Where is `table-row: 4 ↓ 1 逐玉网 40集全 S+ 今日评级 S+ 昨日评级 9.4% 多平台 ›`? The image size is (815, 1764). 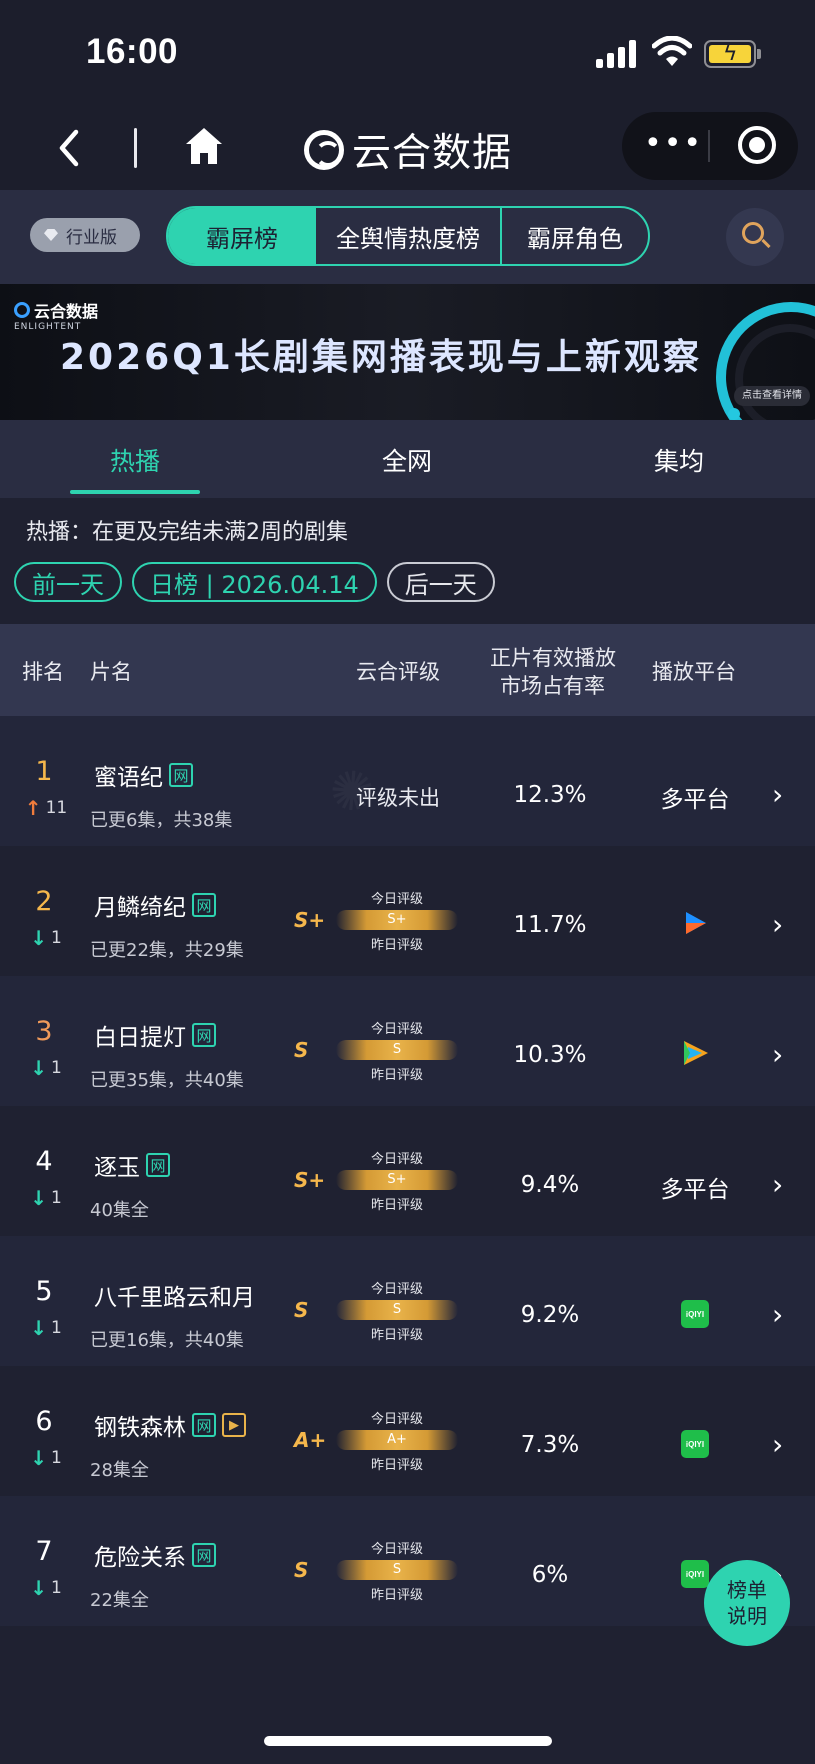
table-row: 4 ↓ 1 逐玉网 40集全 S+ 今日评级 S+ 昨日评级 9.4% 多平台 › is located at coordinates (407, 1171).